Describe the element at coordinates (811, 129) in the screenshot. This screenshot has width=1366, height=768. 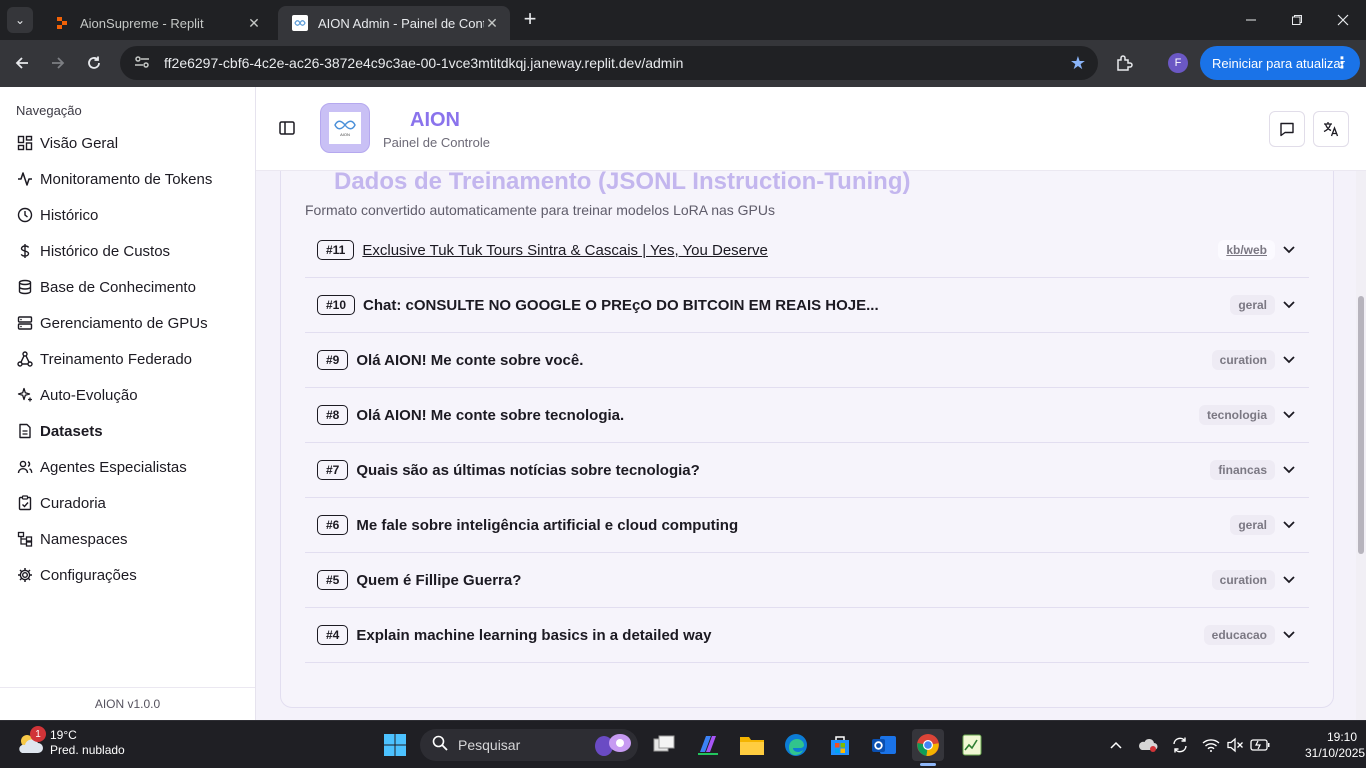
I see `app-header: AION AION Painel de Controle` at that location.